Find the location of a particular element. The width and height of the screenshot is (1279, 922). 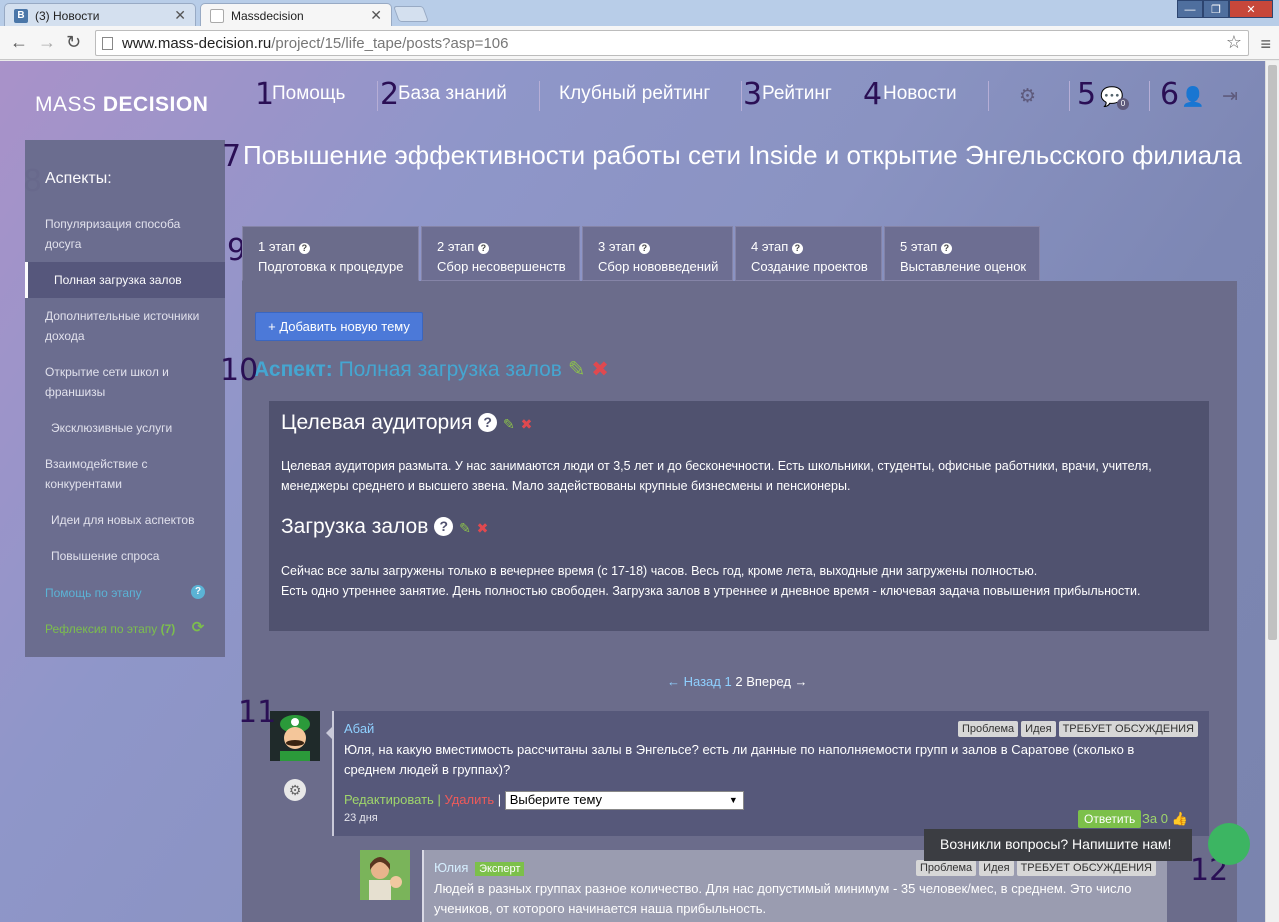

annotation-number: 10 is located at coordinates (239, 370).